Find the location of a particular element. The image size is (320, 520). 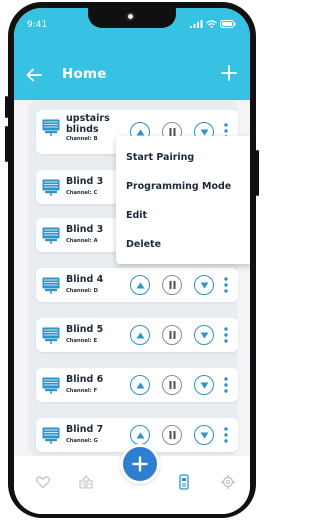

blind-card: Blind 6 Channel: F is located at coordinates (137, 385).